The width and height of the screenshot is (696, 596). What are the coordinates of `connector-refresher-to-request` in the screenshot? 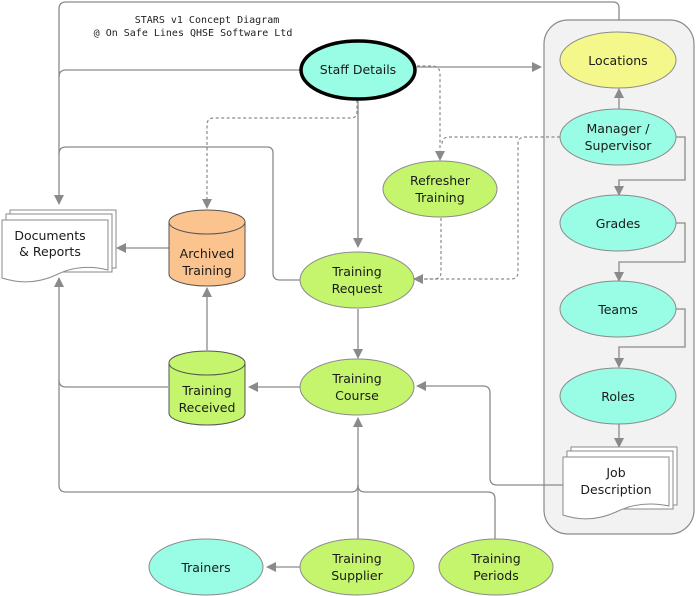 It's located at (428, 249).